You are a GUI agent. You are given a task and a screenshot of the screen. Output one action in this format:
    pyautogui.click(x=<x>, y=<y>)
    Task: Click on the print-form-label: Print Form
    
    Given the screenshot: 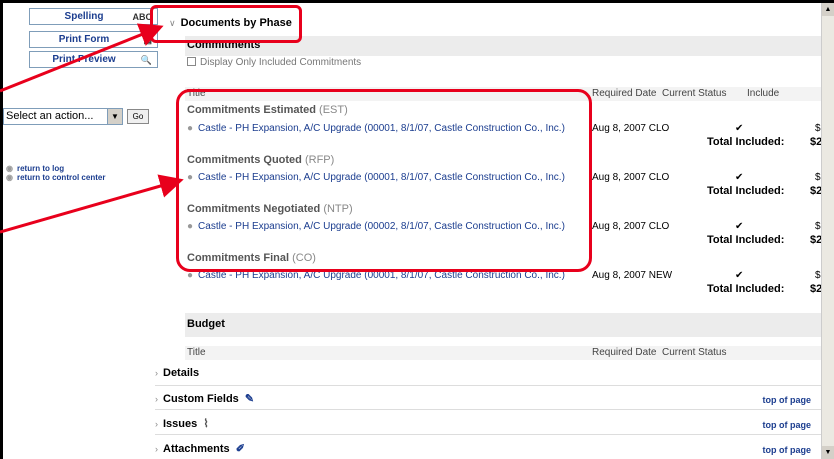 What is the action you would take?
    pyautogui.click(x=84, y=39)
    